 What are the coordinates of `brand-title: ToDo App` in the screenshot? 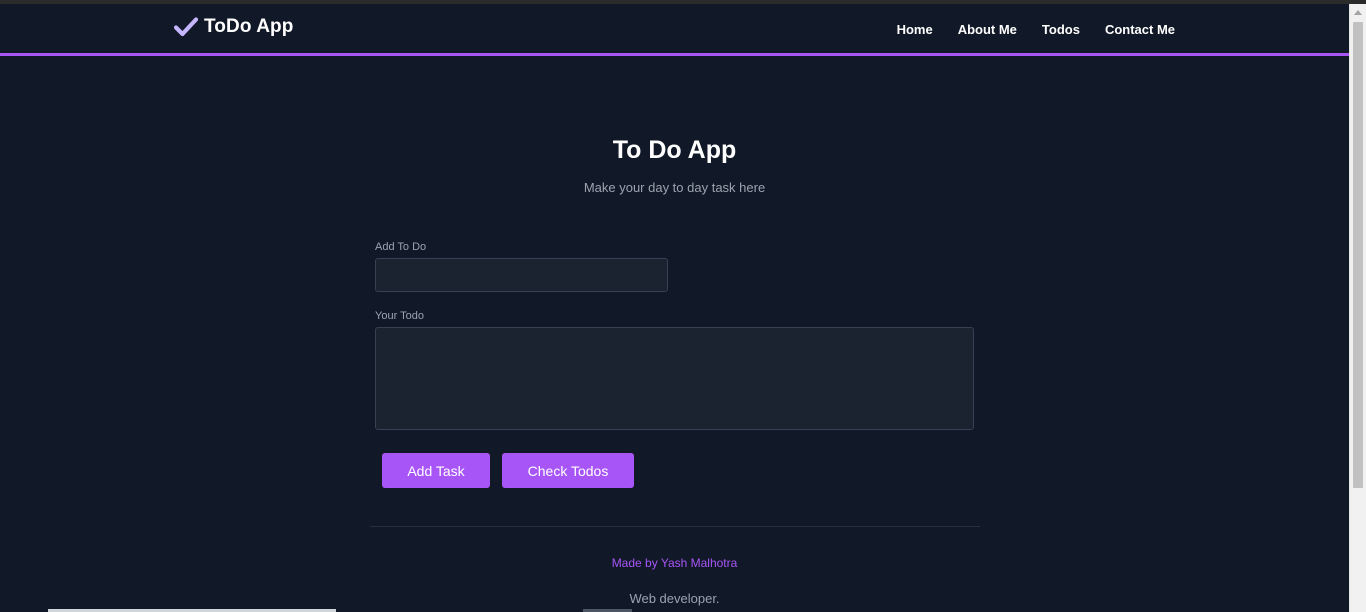 It's located at (249, 26).